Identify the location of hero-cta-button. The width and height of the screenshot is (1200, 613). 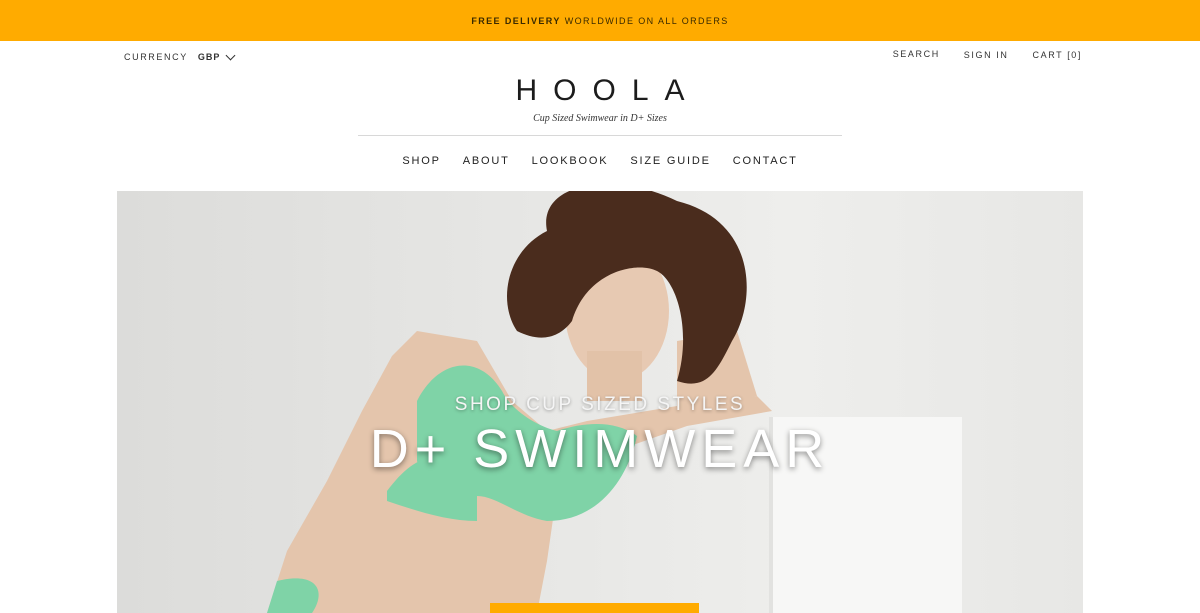
(594, 608).